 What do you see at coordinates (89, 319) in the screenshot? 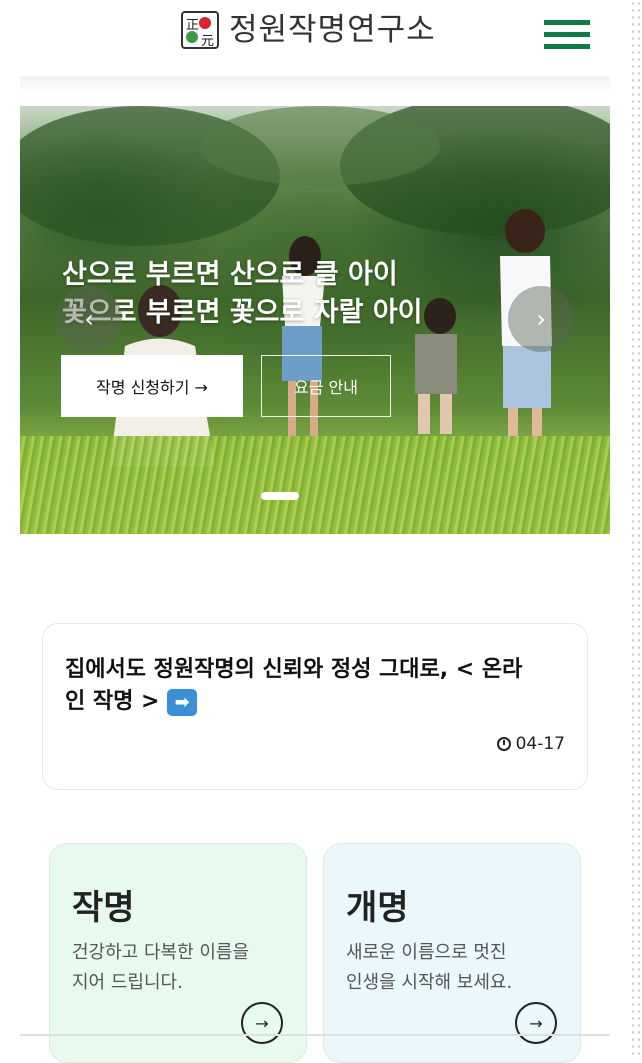
I see `chevron-left-icon: ‹` at bounding box center [89, 319].